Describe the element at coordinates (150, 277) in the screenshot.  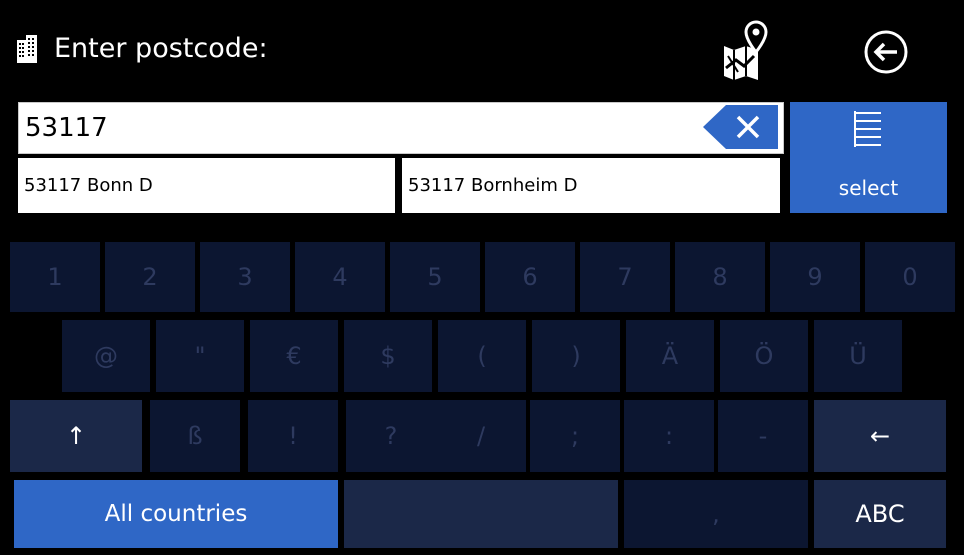
I see `key-2: 2` at that location.